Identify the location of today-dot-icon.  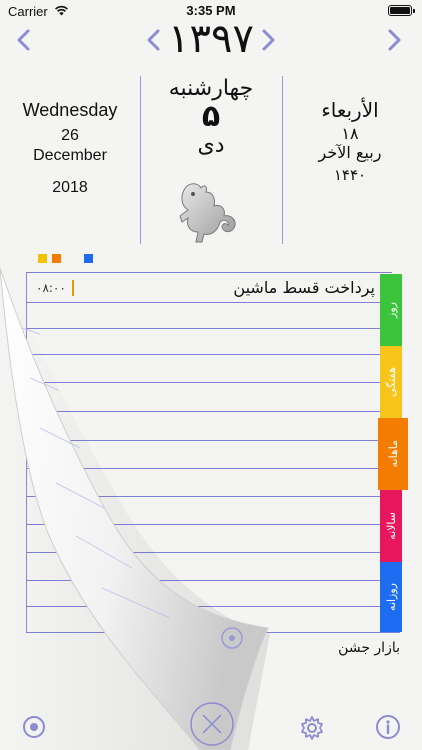
(34, 727).